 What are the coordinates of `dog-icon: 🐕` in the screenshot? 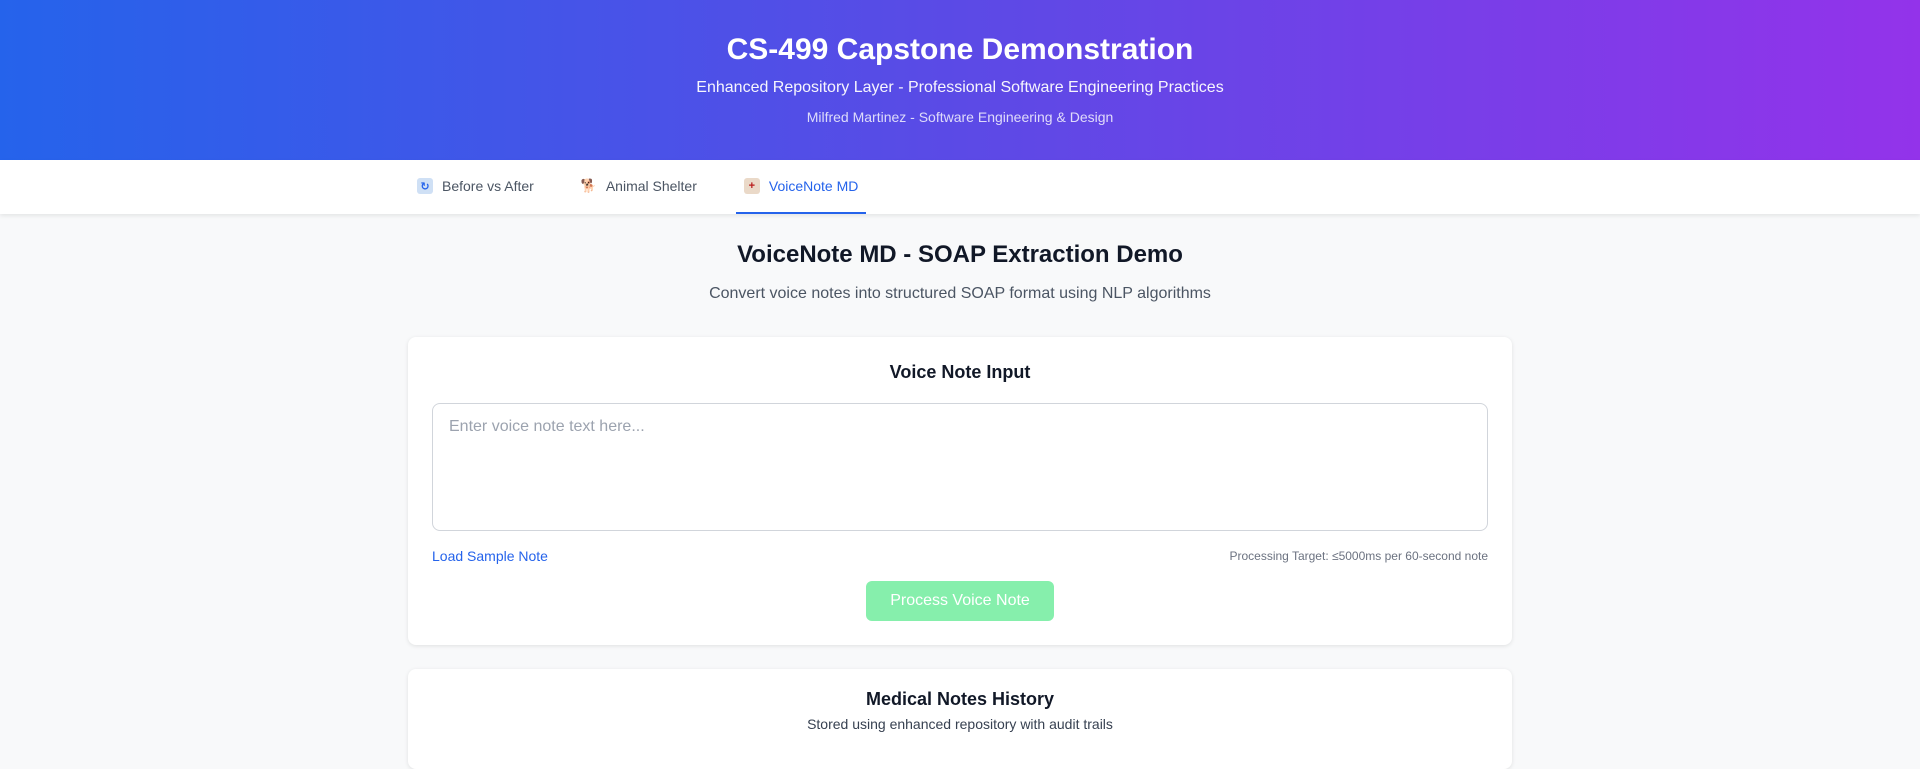 It's located at (588, 185).